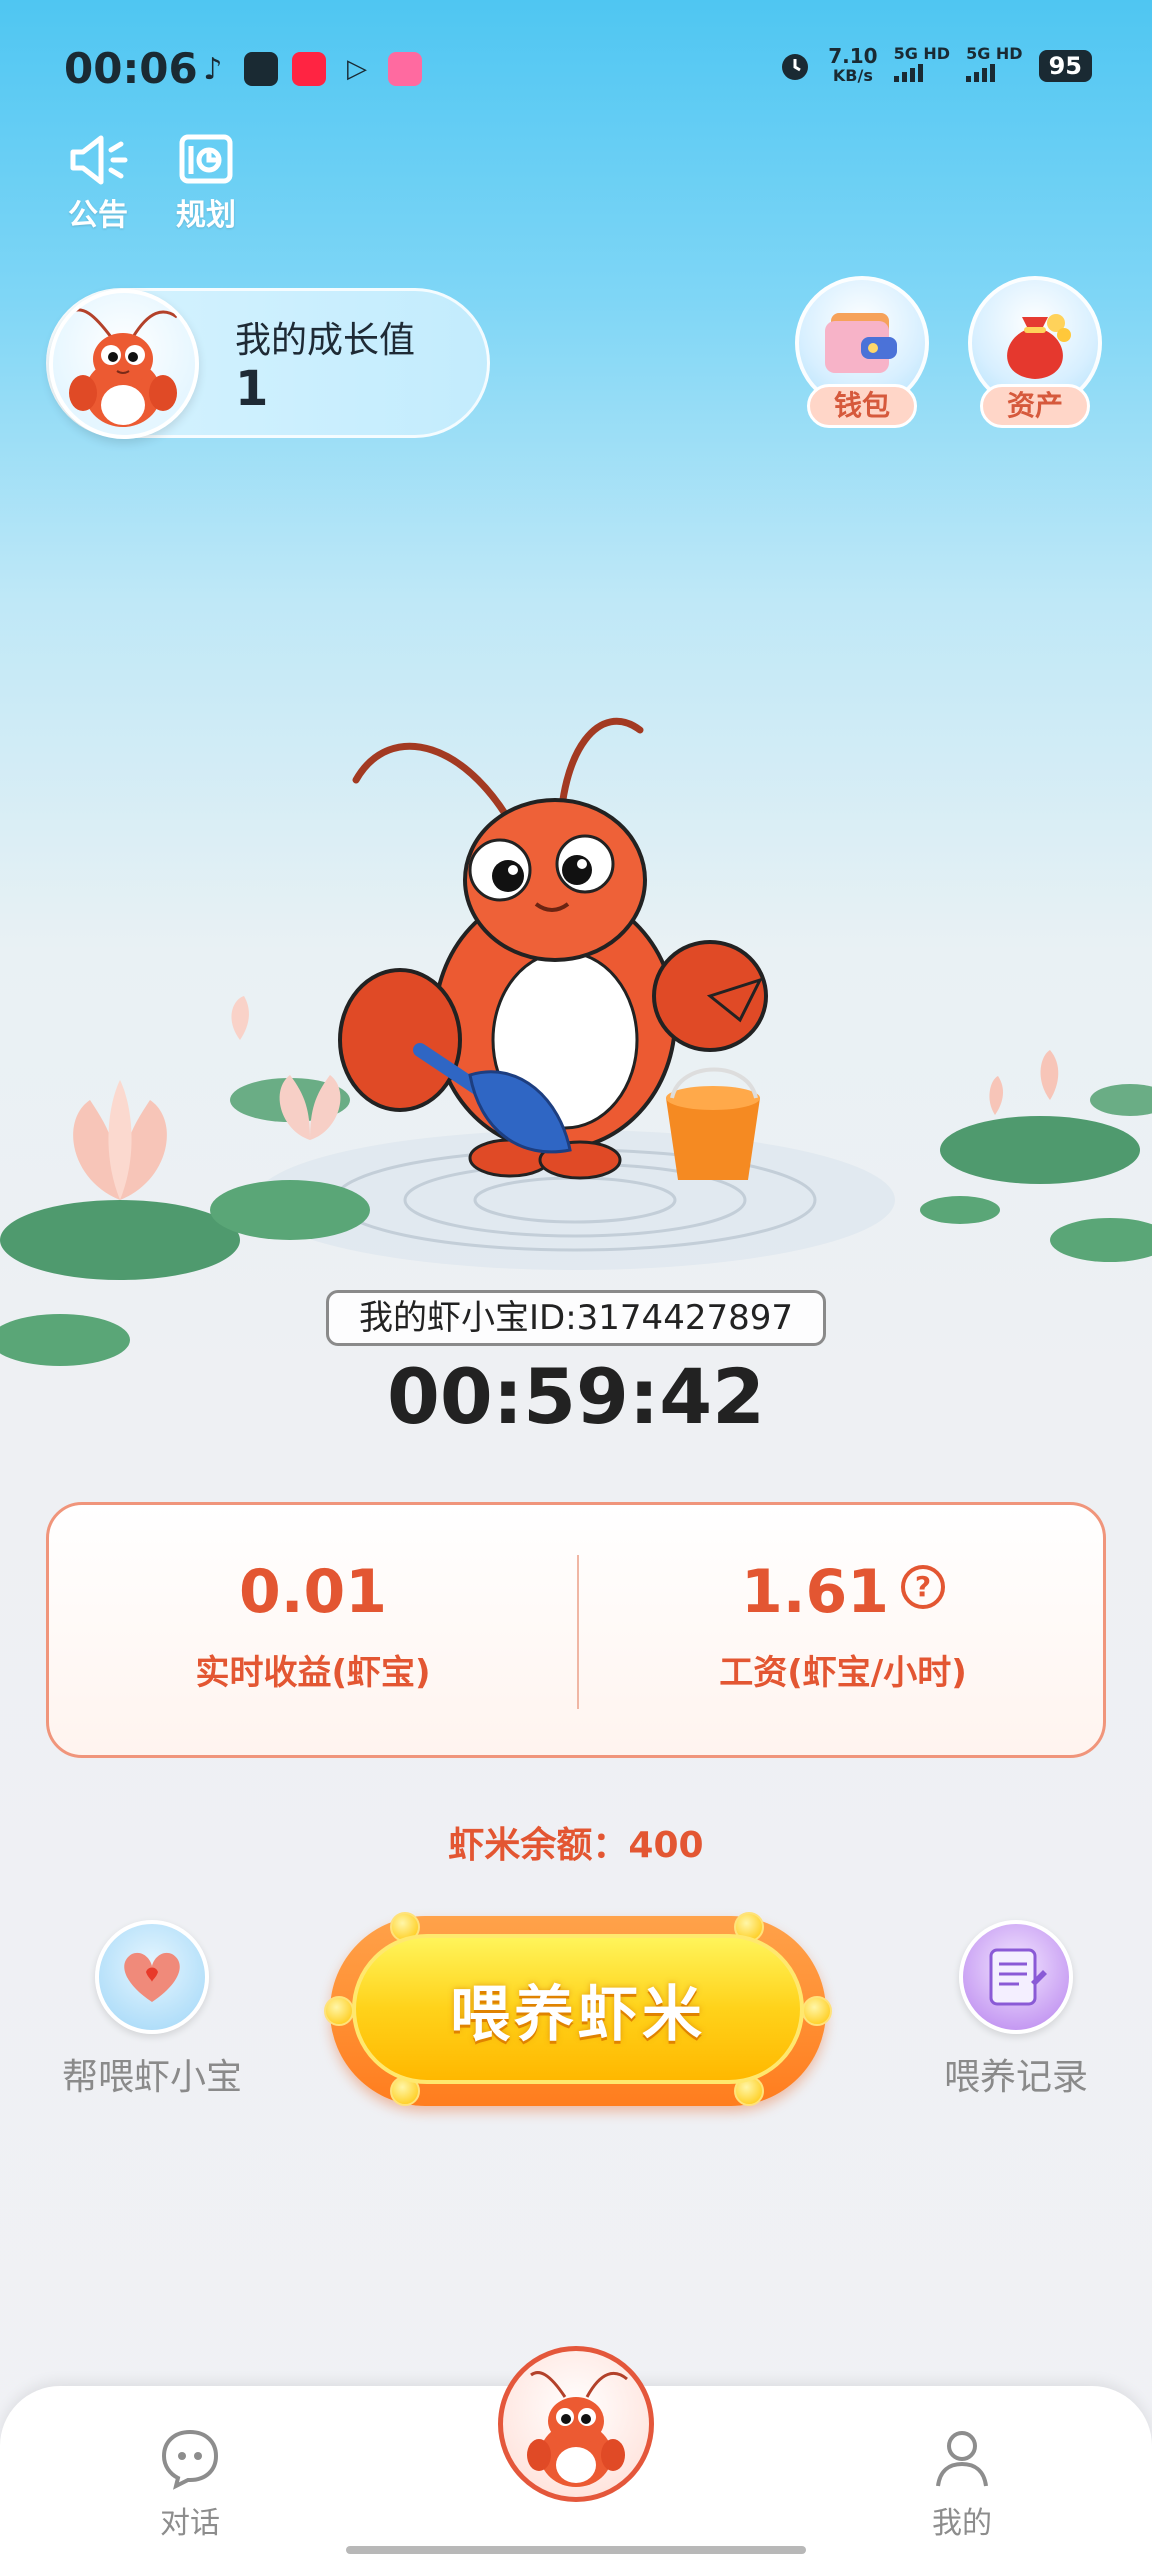  Describe the element at coordinates (576, 1845) in the screenshot. I see `shrimp-rice-balance: 虾米余额：400` at that location.